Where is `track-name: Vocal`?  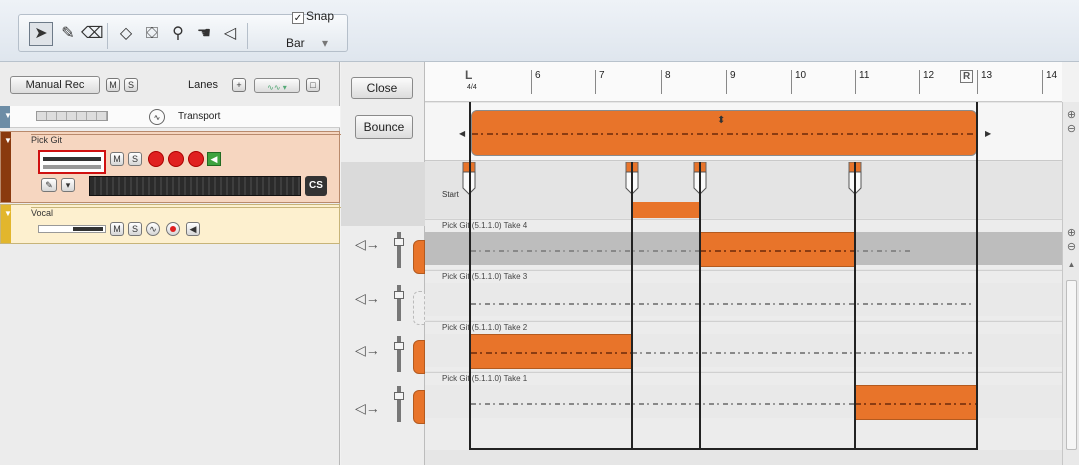 track-name: Vocal is located at coordinates (186, 213).